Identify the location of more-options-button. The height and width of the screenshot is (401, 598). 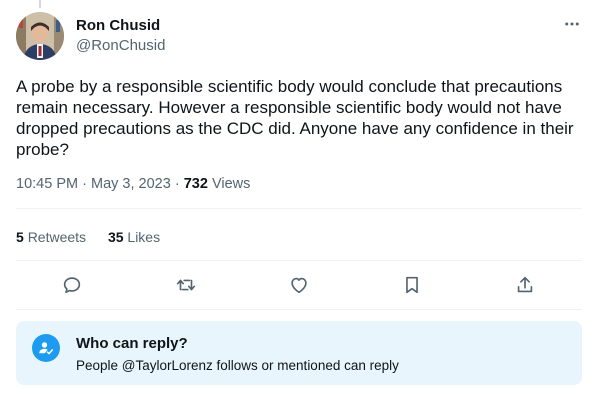
(572, 24).